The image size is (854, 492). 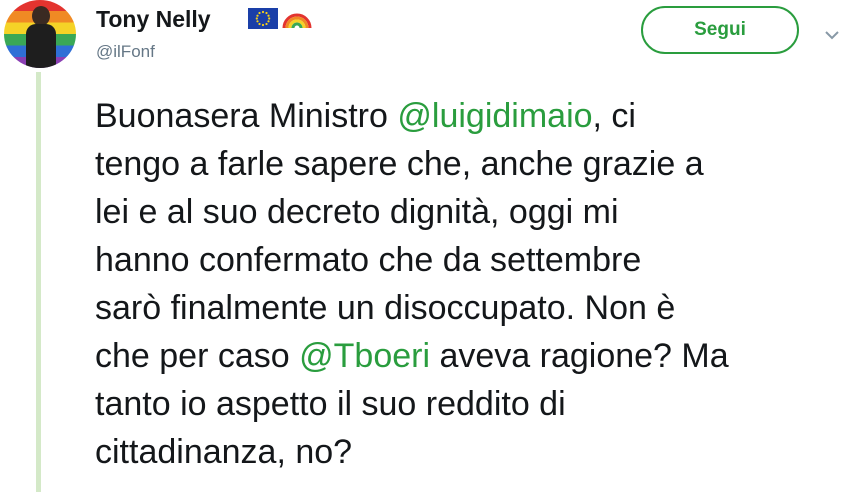 I want to click on tweet-line: tanto io aspetto il suo reddito di, so click(x=473, y=404).